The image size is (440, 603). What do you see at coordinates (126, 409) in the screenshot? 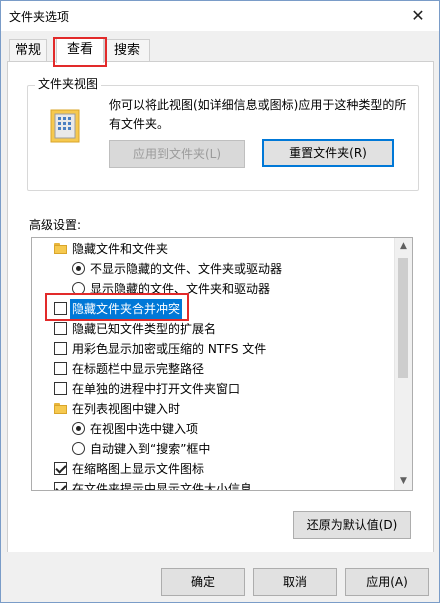
I see `list-item-label: 在列表视图中键入时` at bounding box center [126, 409].